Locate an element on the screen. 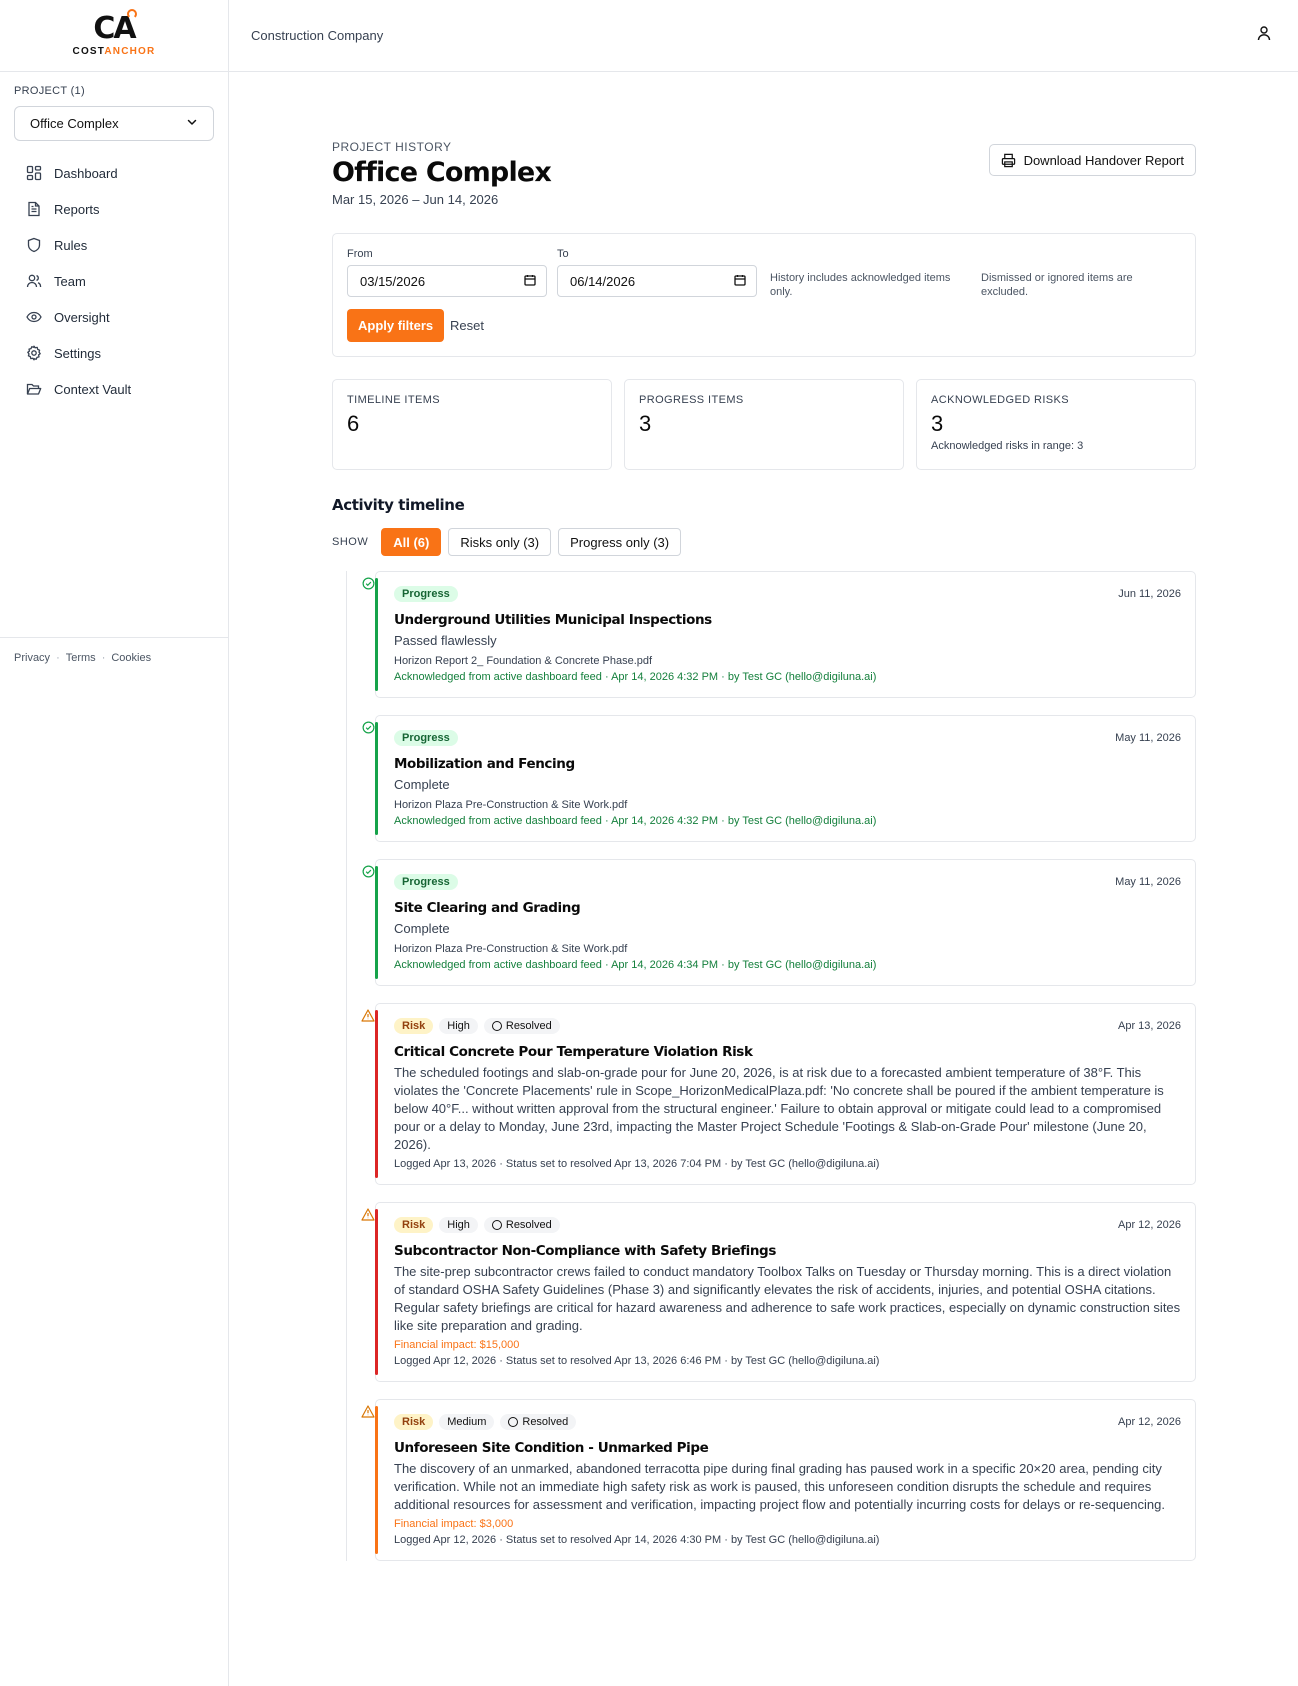  footer-links: Privacy · Terms · Cookies is located at coordinates (114, 650).